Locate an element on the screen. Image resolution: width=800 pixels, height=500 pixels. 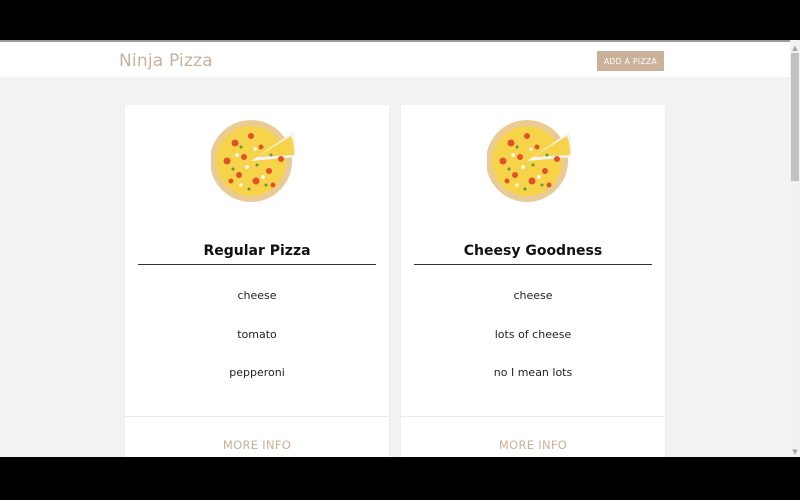
pizza-title: Regular Pizza is located at coordinates (257, 254).